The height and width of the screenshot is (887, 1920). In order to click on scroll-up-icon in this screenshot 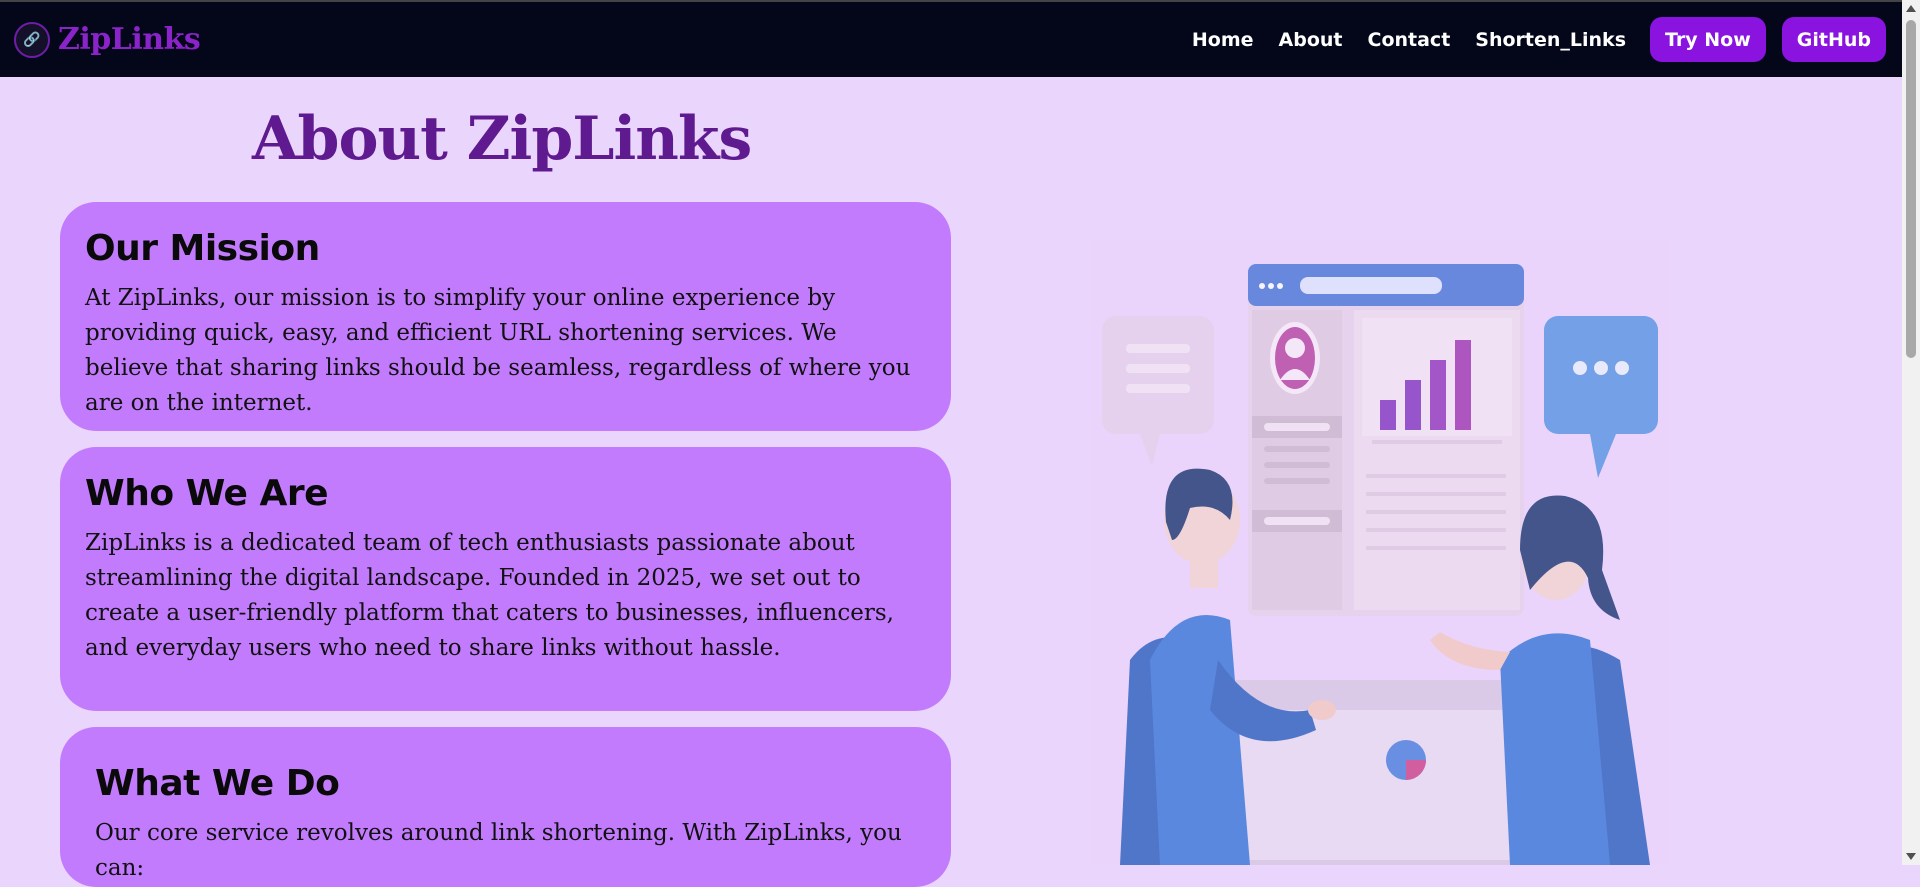, I will do `click(1911, 8)`.